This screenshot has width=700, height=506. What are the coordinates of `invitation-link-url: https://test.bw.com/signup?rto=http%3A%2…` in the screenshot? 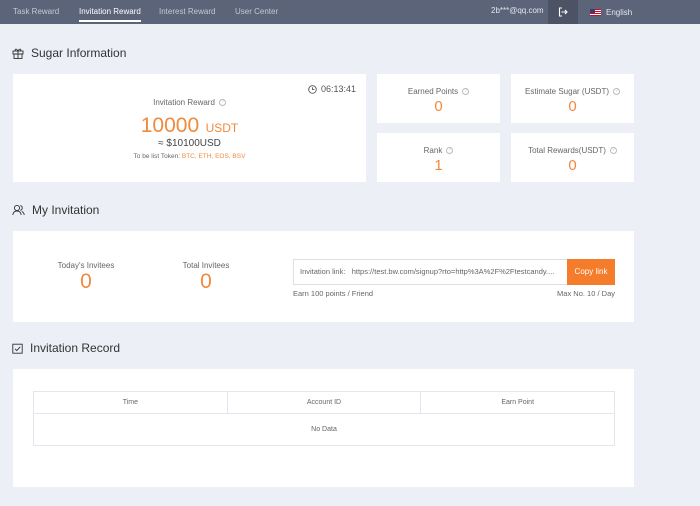 It's located at (453, 271).